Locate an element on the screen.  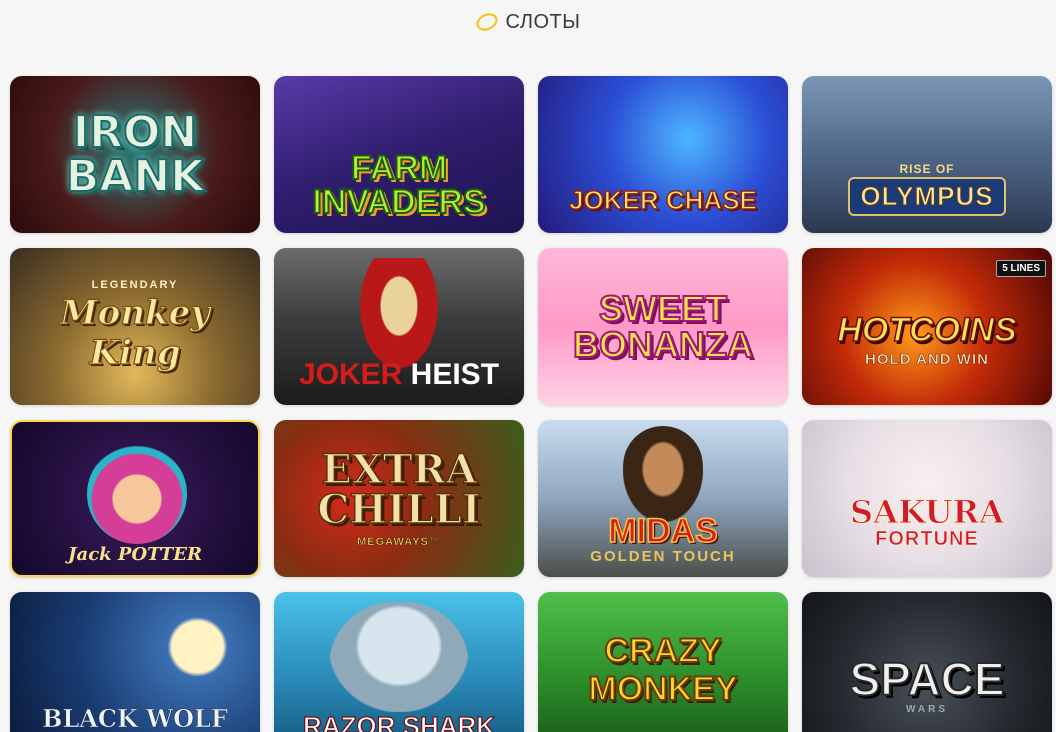
game-title-part: JOKER is located at coordinates (350, 374).